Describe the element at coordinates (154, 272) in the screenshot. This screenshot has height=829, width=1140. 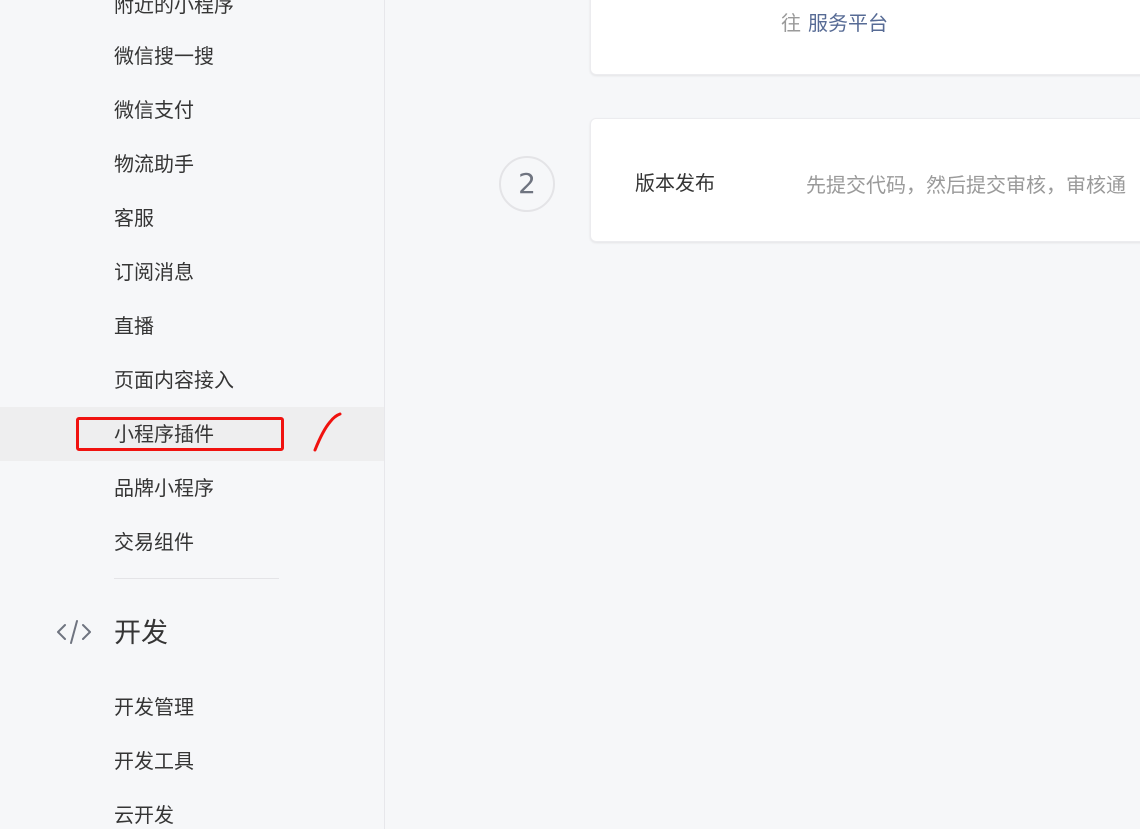
I see `sidebar-item-label: 订阅消息` at that location.